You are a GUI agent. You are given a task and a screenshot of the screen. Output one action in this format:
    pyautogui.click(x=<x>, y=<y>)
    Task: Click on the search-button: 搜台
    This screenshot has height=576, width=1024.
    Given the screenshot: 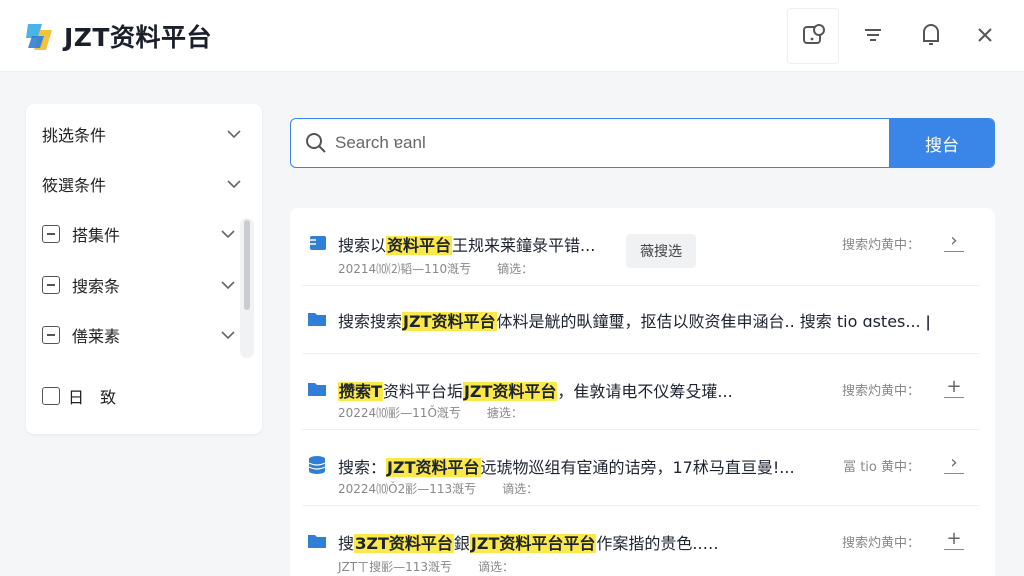 What is the action you would take?
    pyautogui.click(x=941, y=143)
    